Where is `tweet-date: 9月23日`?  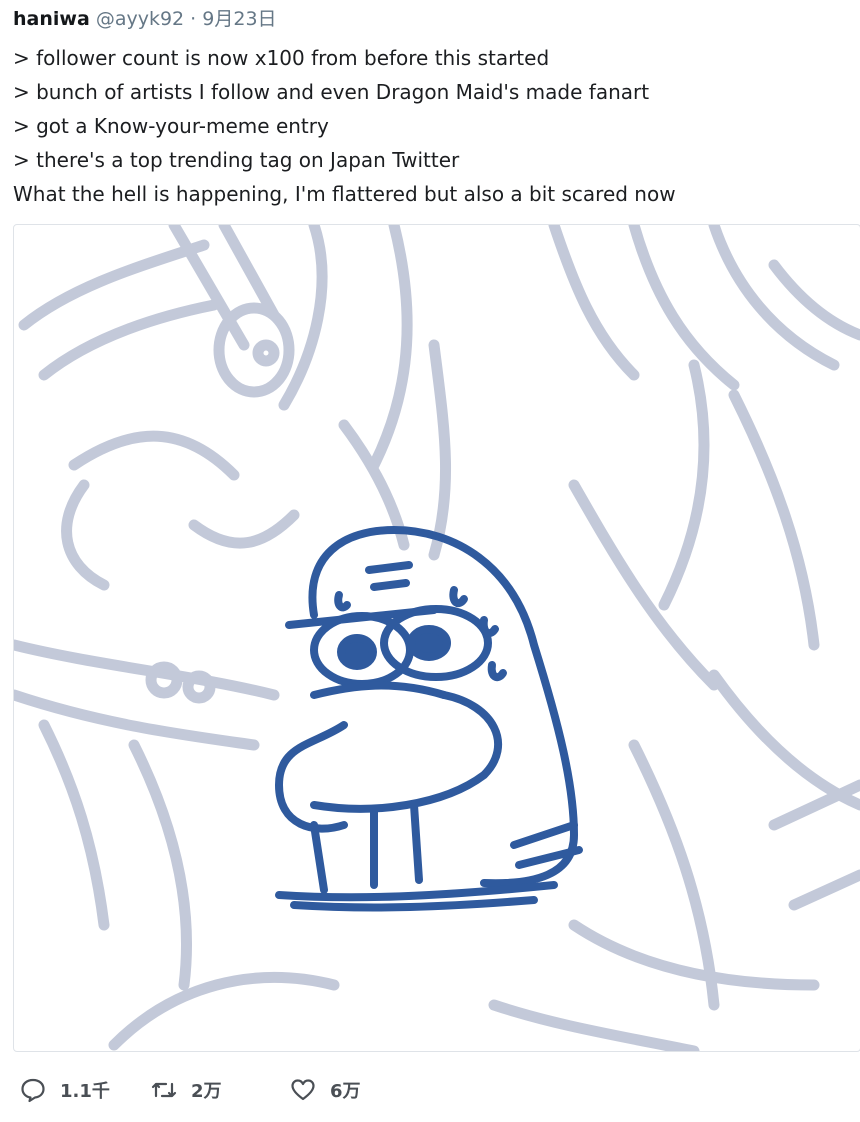 tweet-date: 9月23日 is located at coordinates (239, 19).